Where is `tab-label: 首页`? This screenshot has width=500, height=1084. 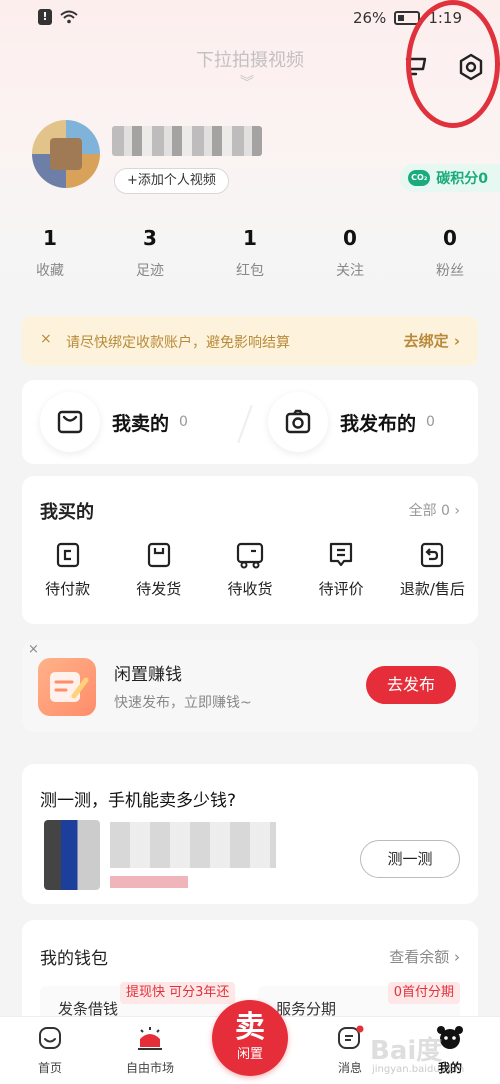
tab-label: 首页 is located at coordinates (49, 1068).